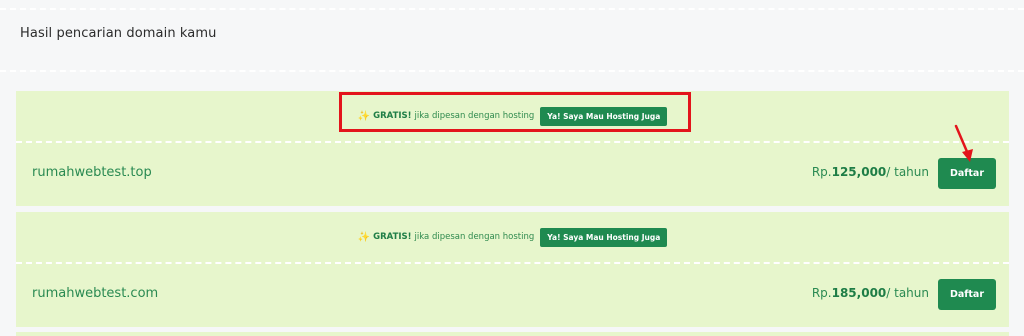 This screenshot has height=336, width=1024. Describe the element at coordinates (474, 237) in the screenshot. I see `promo-text: jika dipesan dengan hosting` at that location.